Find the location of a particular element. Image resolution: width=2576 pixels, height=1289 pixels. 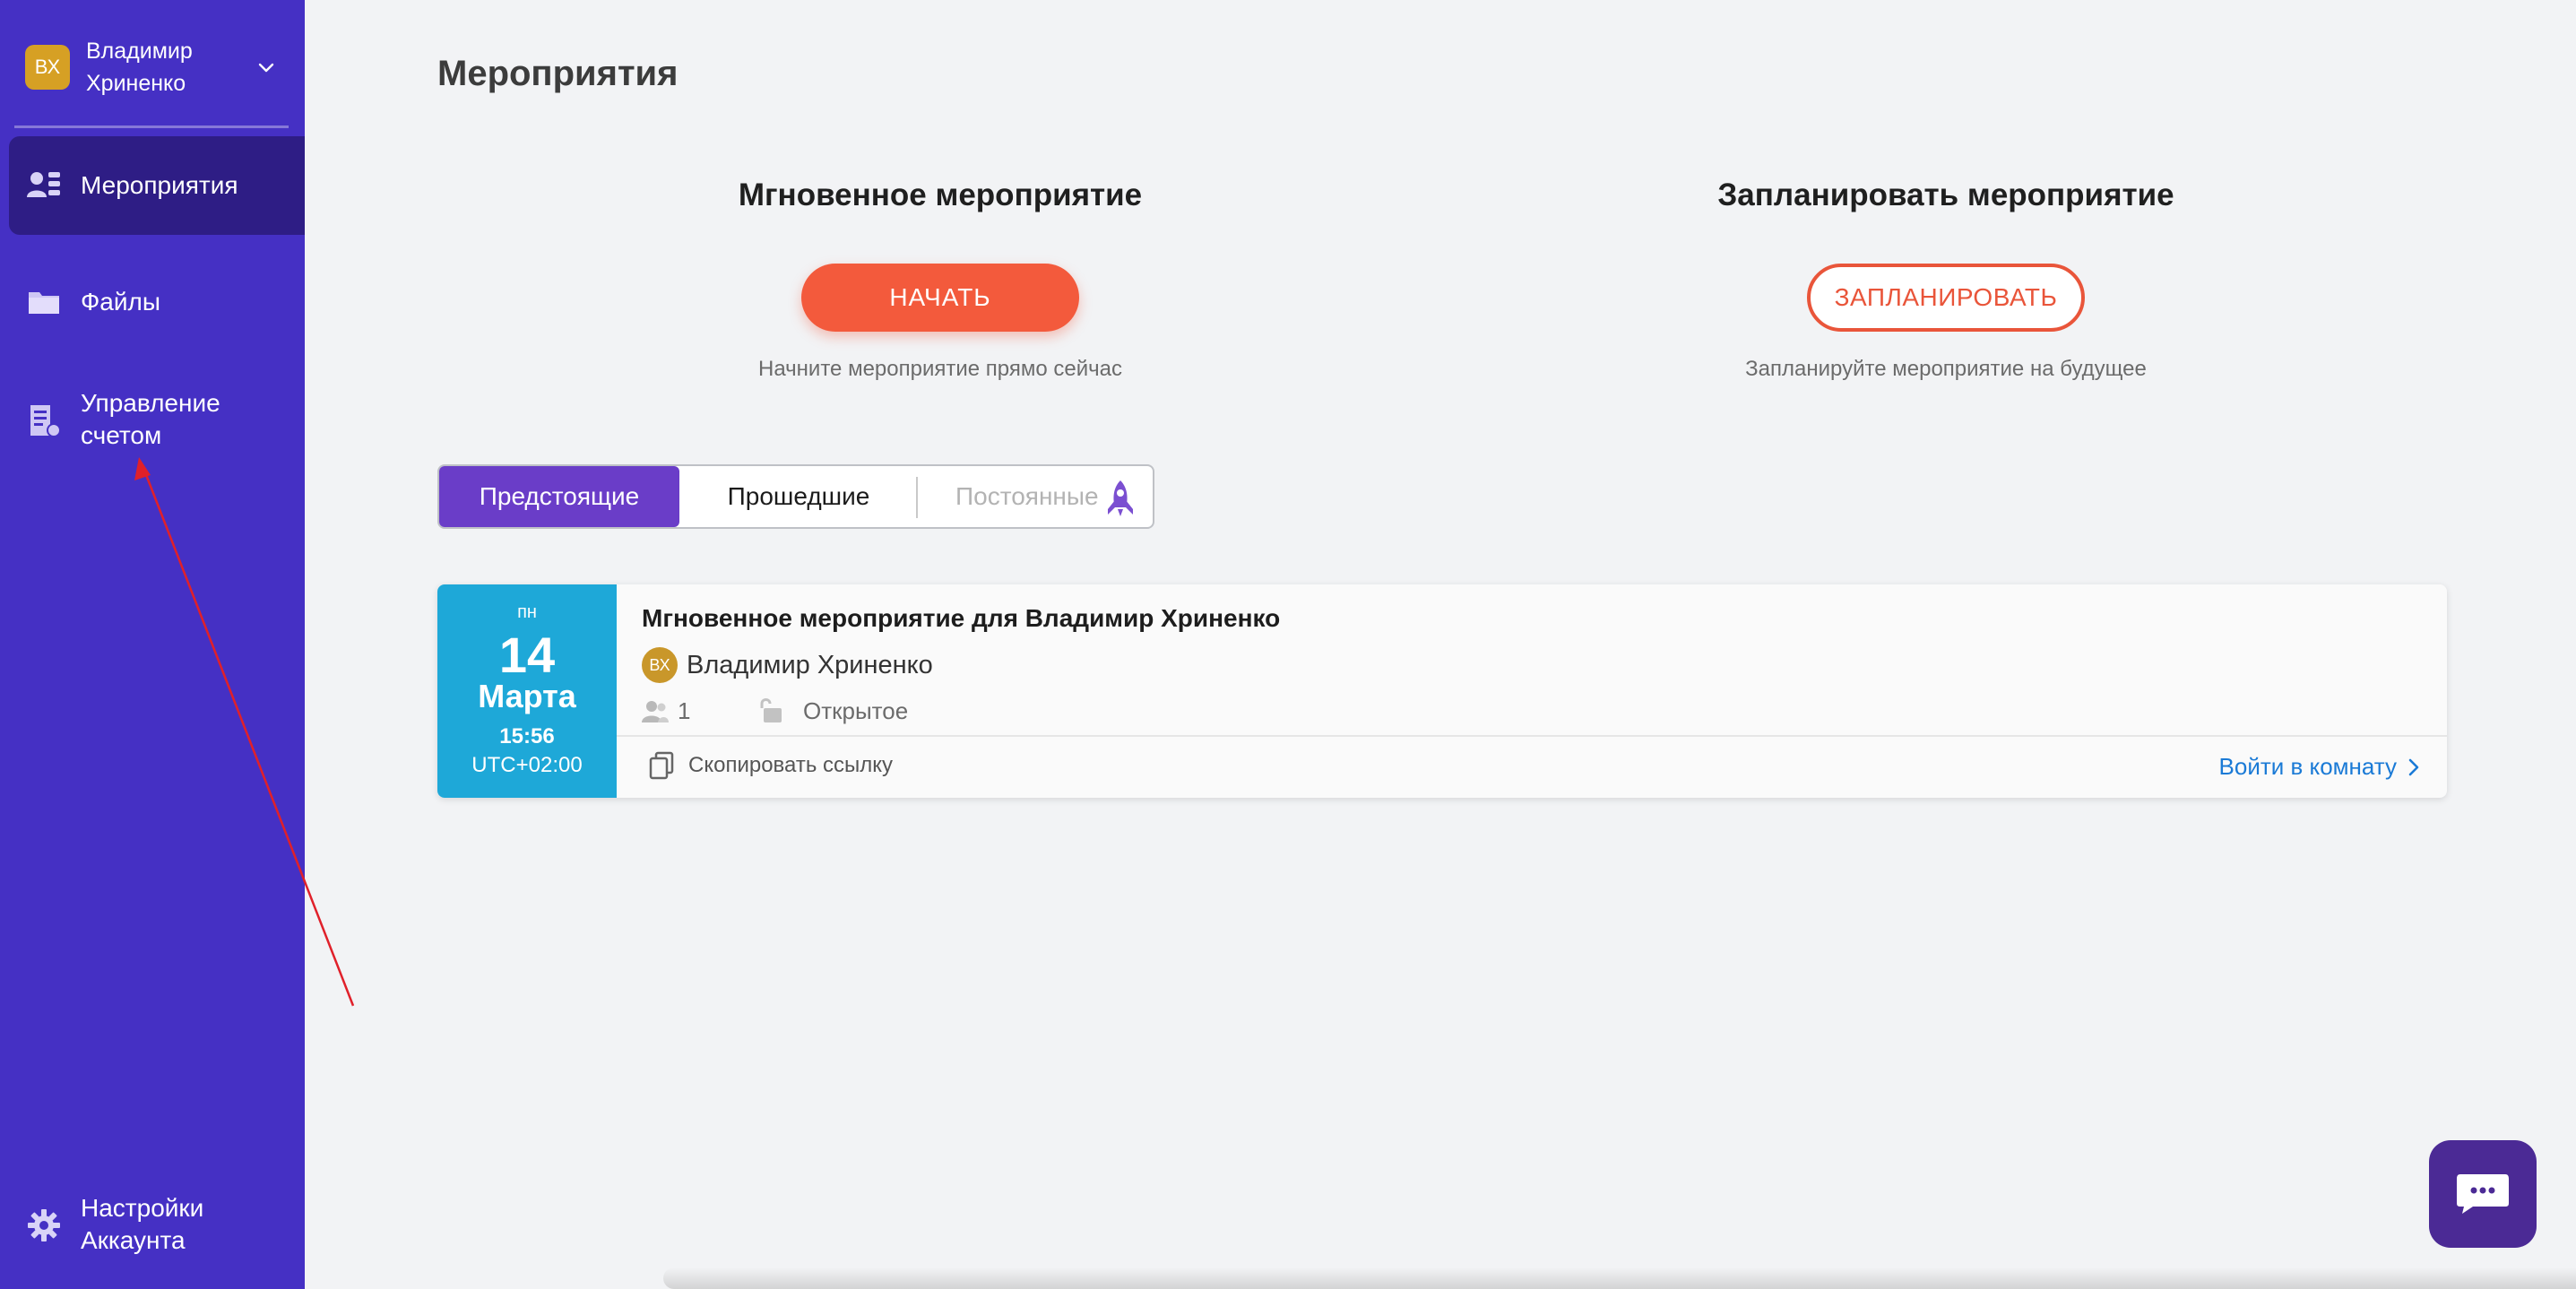

copy-link-button: Скопировать ссылку is located at coordinates (771, 765).